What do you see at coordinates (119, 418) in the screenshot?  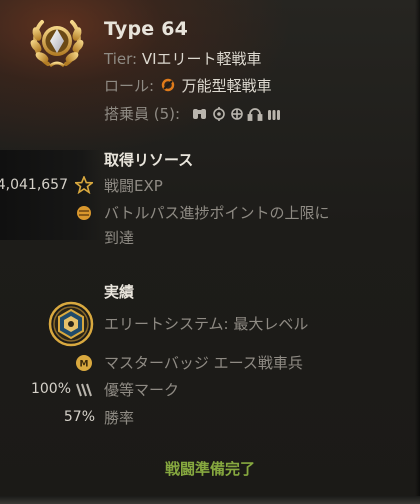 I see `winrate-label: 勝率` at bounding box center [119, 418].